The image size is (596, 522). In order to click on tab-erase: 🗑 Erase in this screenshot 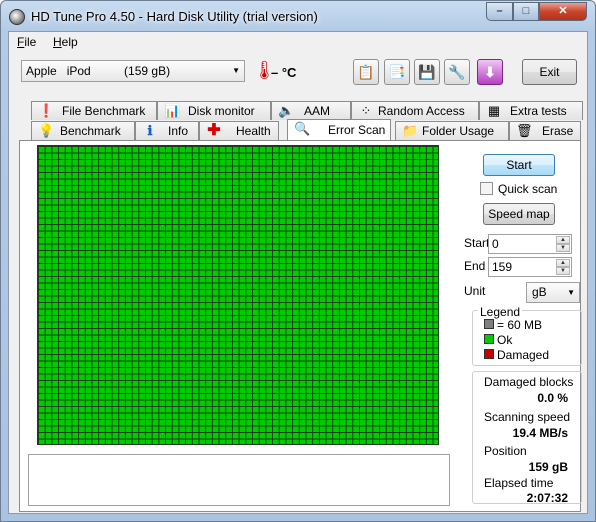, I will do `click(545, 130)`.